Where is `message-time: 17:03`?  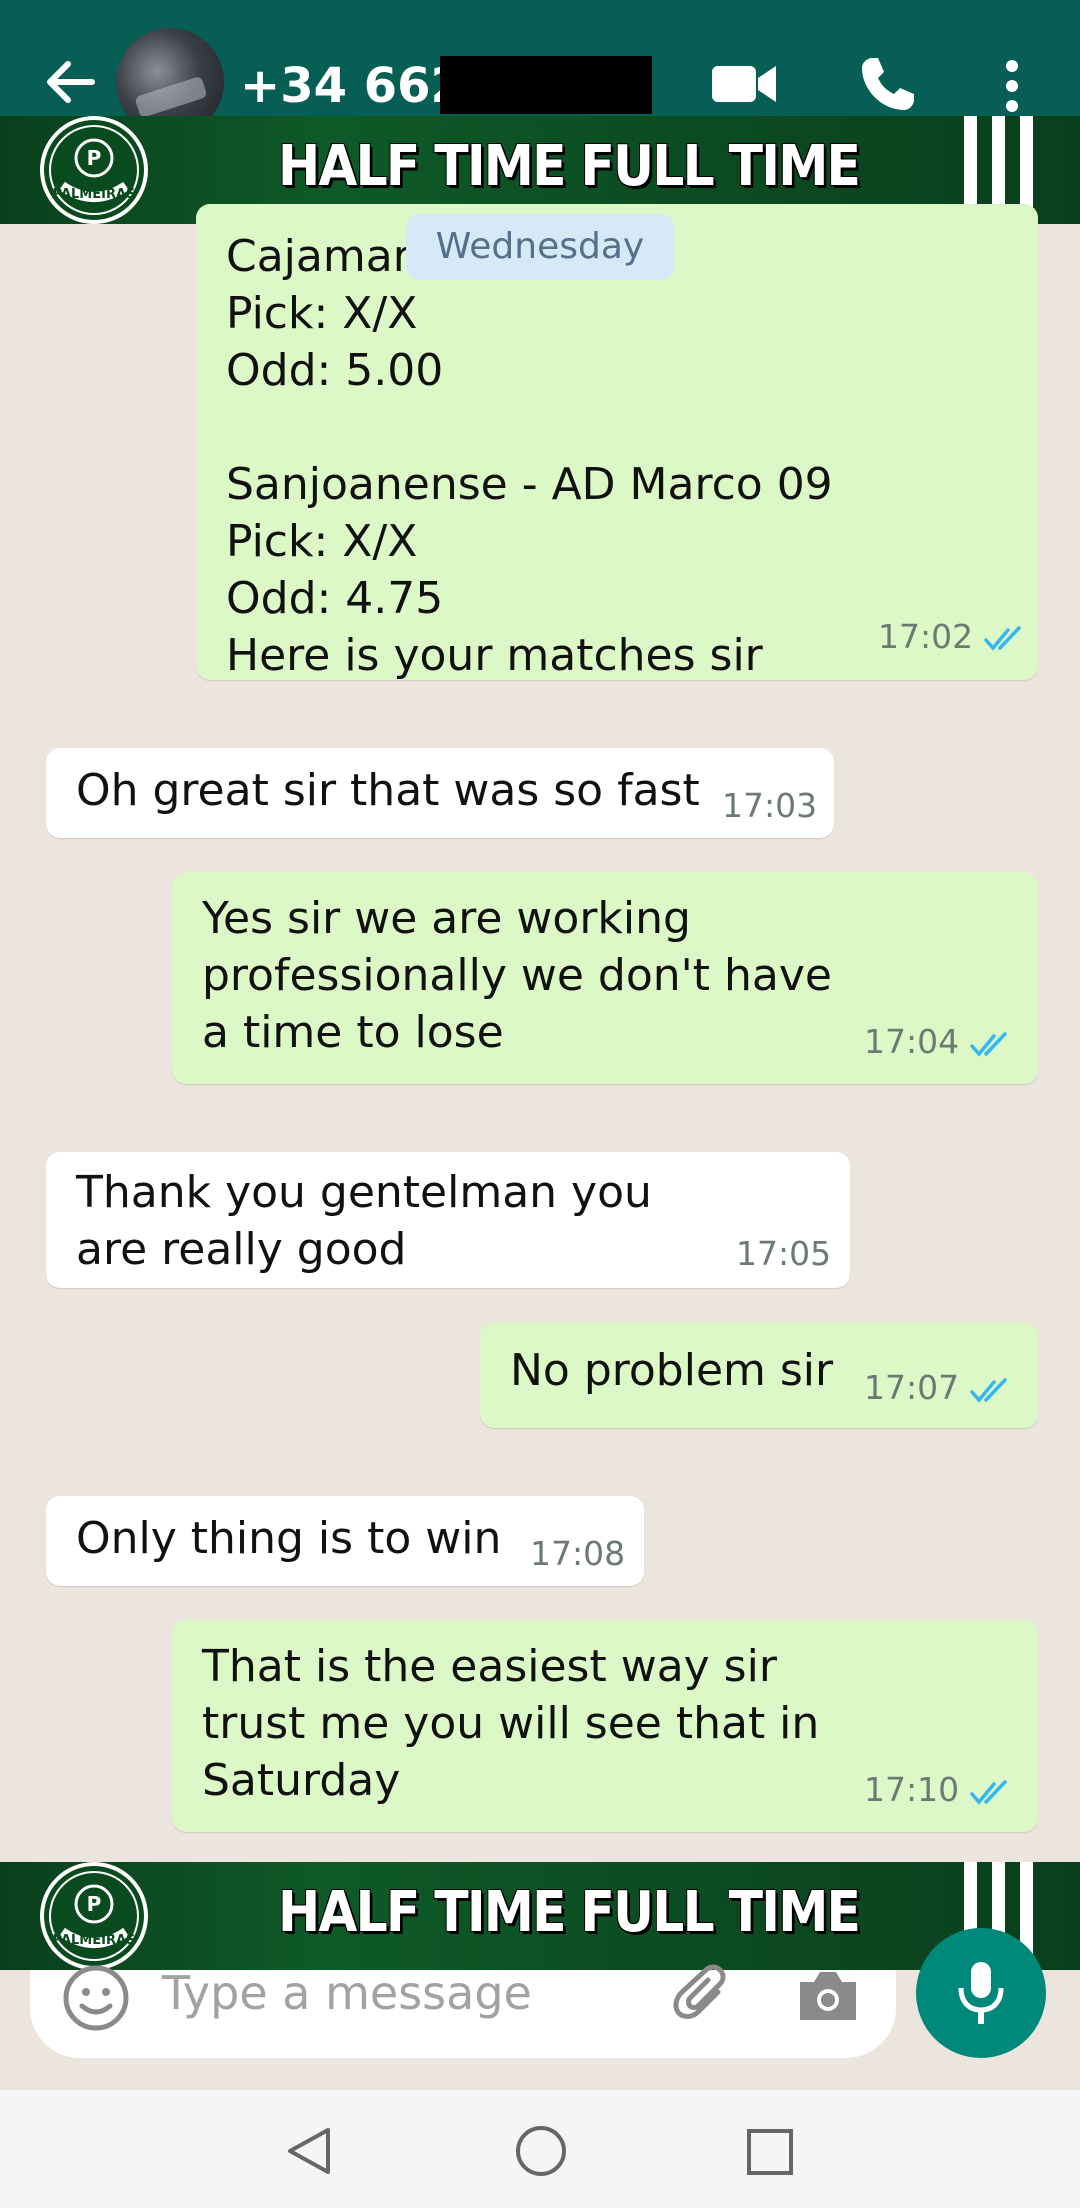 message-time: 17:03 is located at coordinates (770, 805).